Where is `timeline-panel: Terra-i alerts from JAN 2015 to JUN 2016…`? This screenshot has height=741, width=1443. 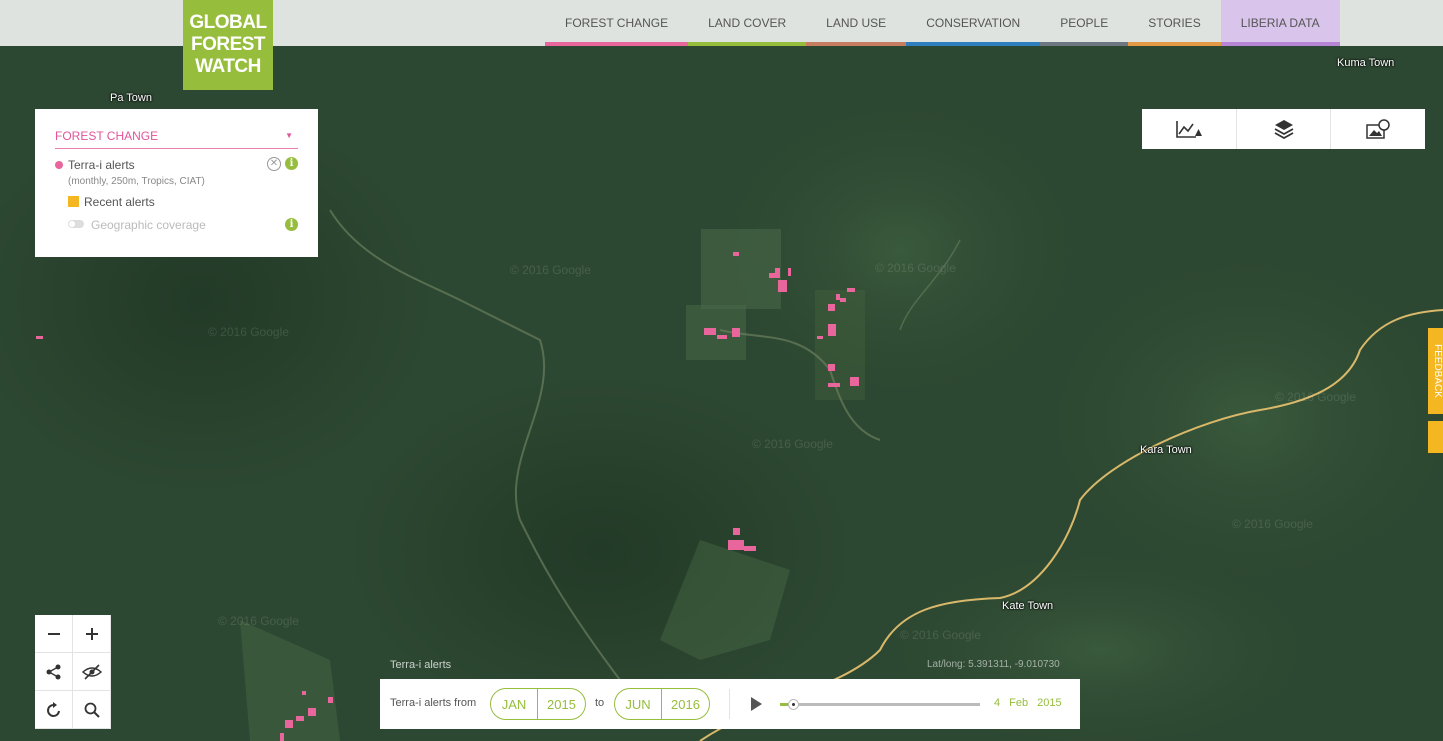
timeline-panel: Terra-i alerts from JAN 2015 to JUN 2016… is located at coordinates (730, 704).